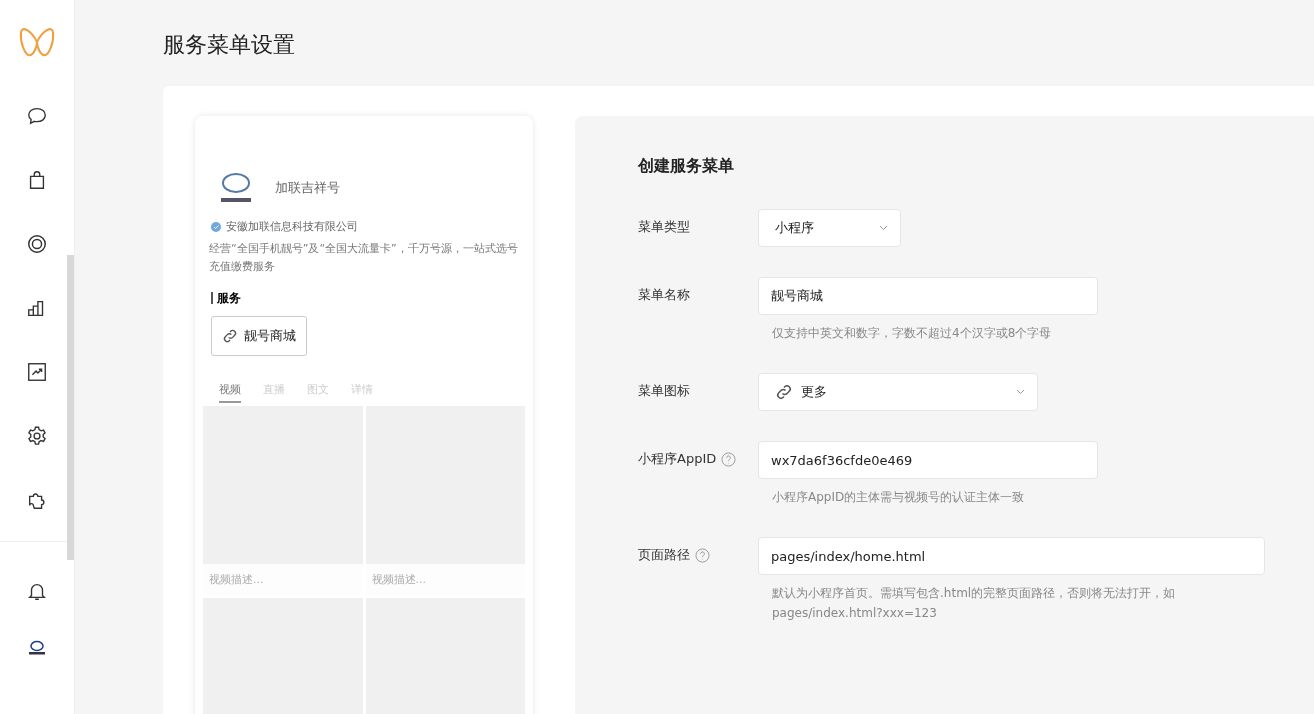 The image size is (1314, 714). I want to click on field-hint: 小程序AppID的主体需与视频号的认证主体一致, so click(899, 497).